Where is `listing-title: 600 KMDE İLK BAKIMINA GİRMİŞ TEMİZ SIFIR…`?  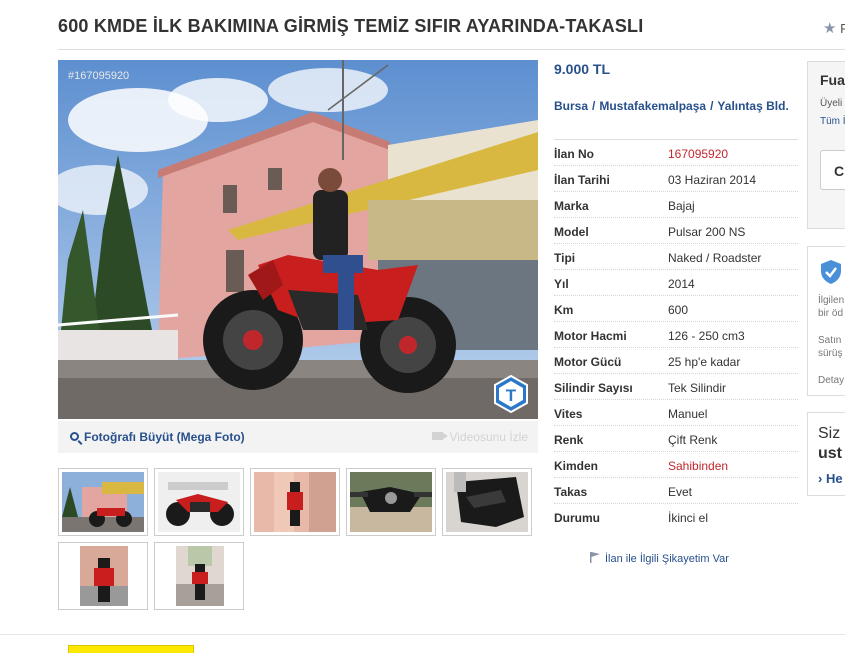 listing-title: 600 KMDE İLK BAKIMINA GİRMİŞ TEMİZ SIFIR… is located at coordinates (351, 26).